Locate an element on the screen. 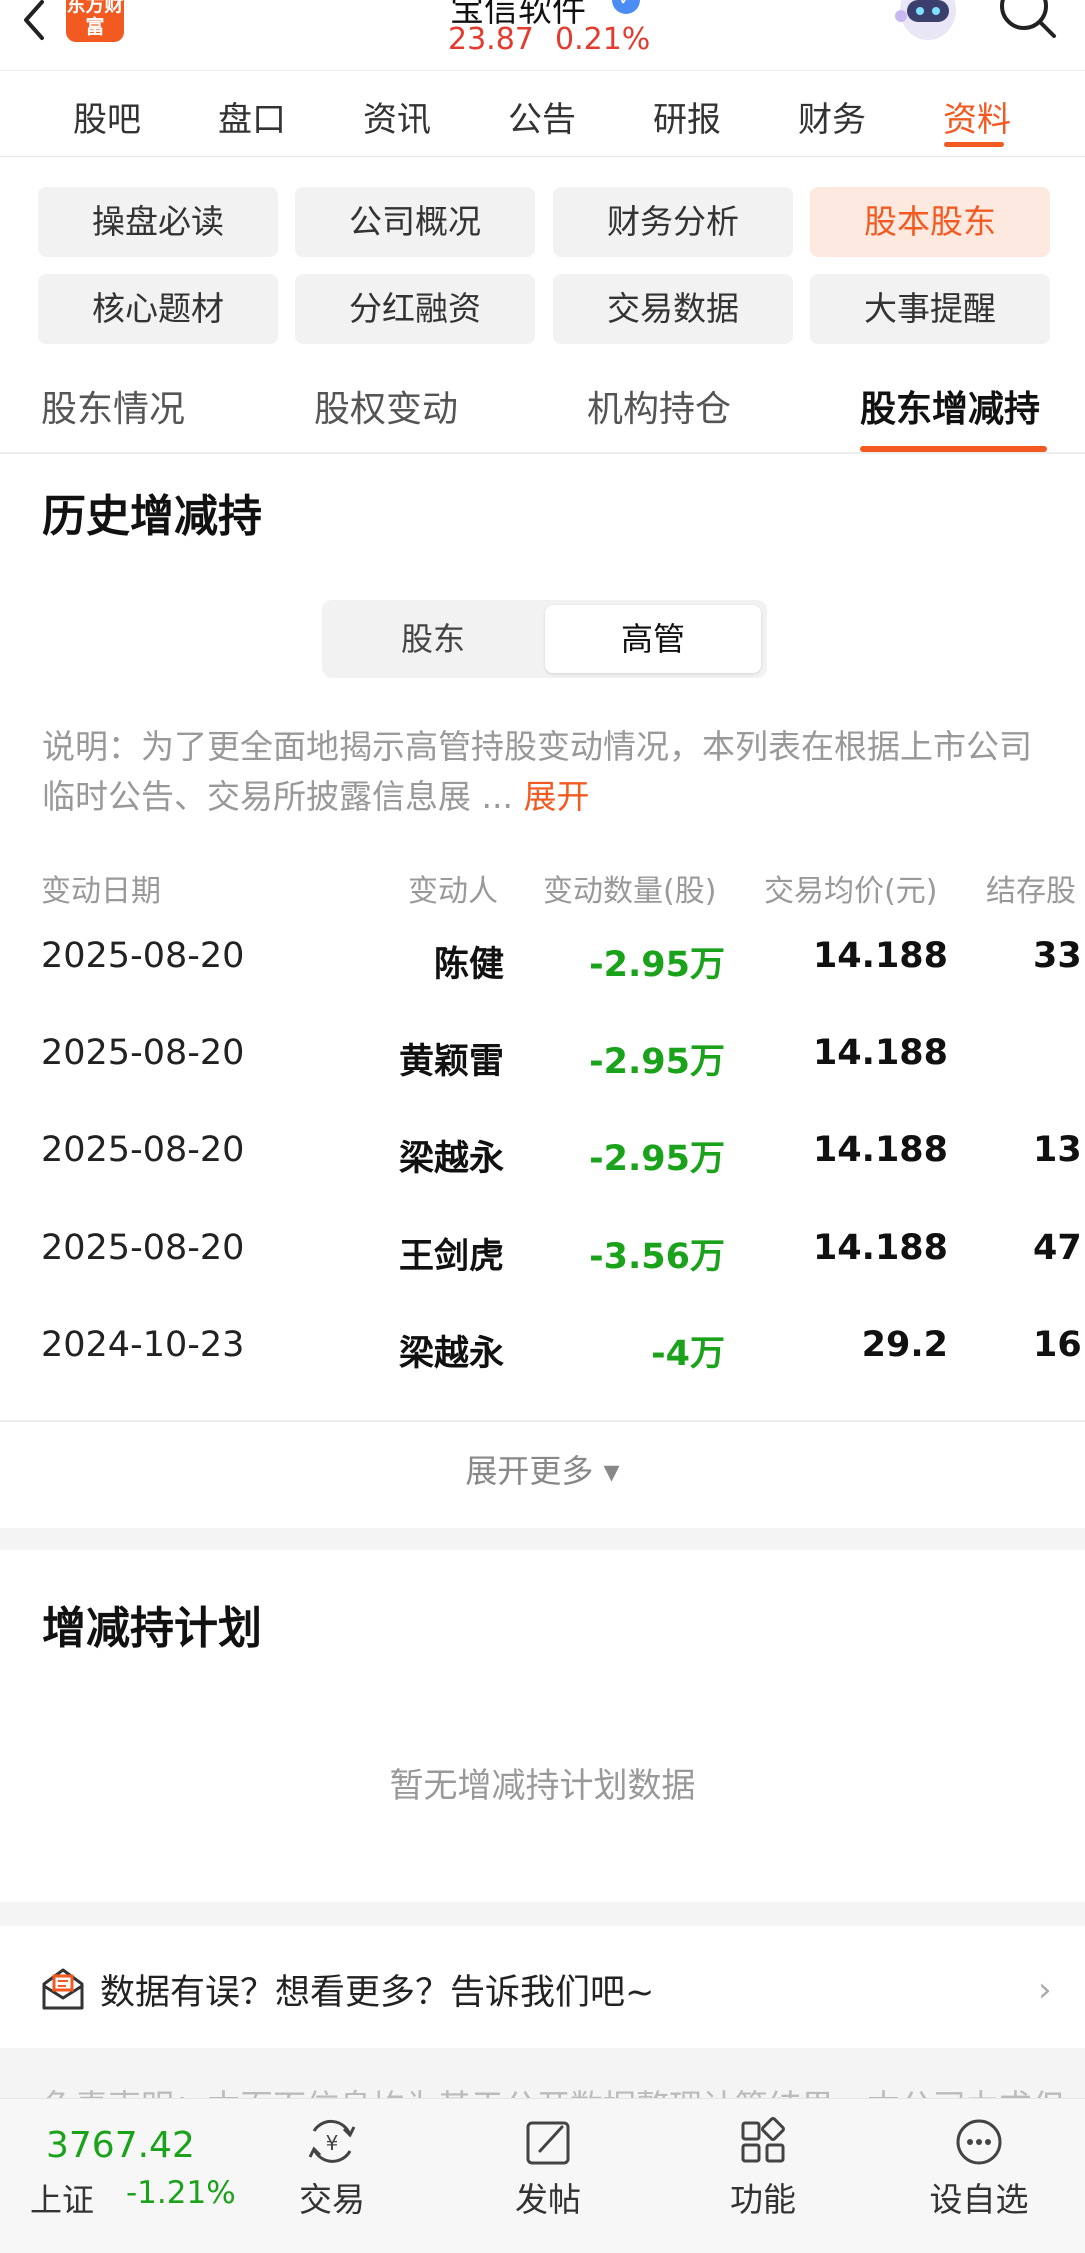 This screenshot has width=1085, height=2253. main-tab-bar: 股吧 盘口 资讯 公告 研报 财务 资料 is located at coordinates (542, 113).